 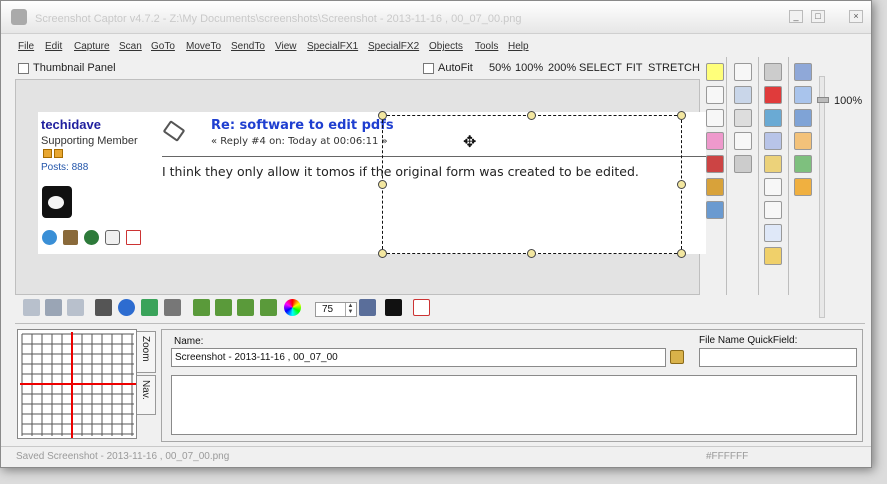 I want to click on pdf-icon, so click(x=421, y=307).